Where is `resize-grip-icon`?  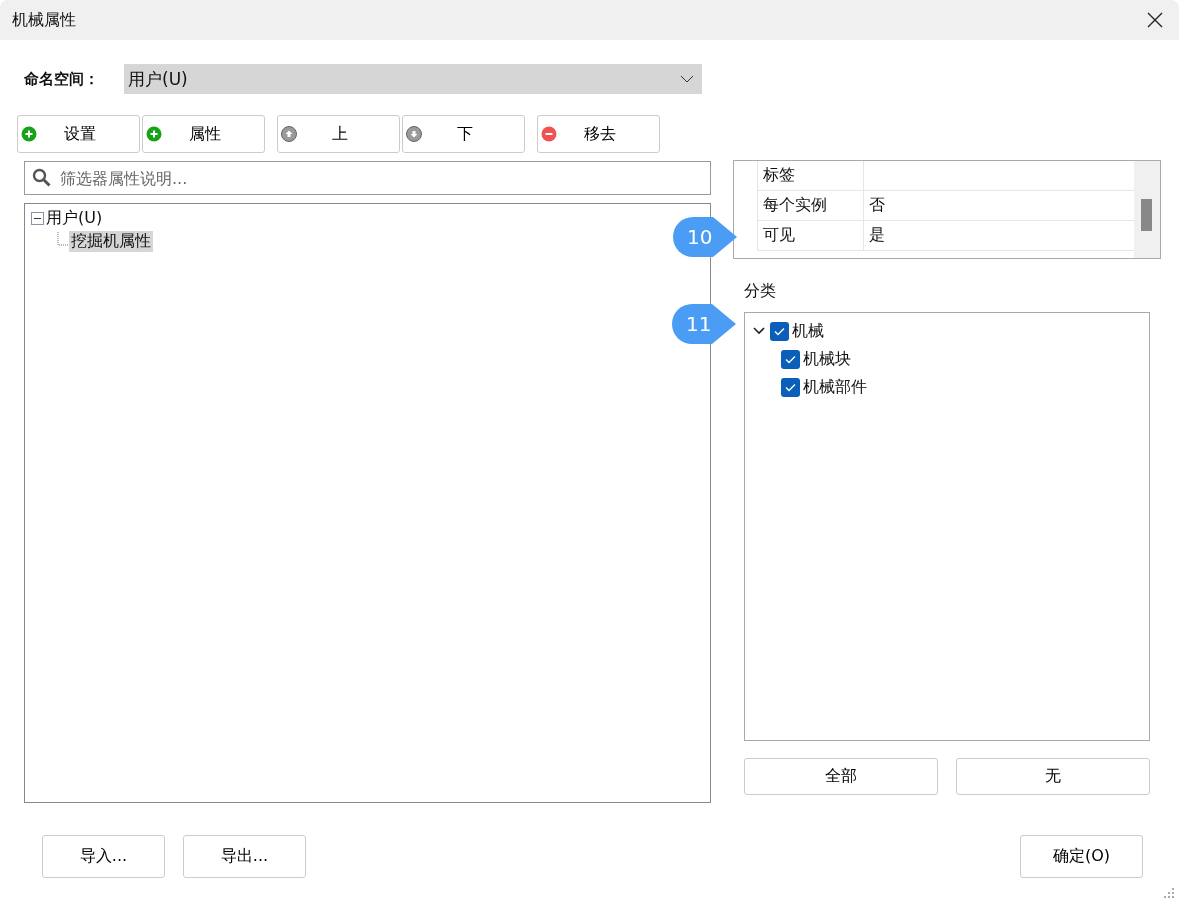
resize-grip-icon is located at coordinates (1169, 893).